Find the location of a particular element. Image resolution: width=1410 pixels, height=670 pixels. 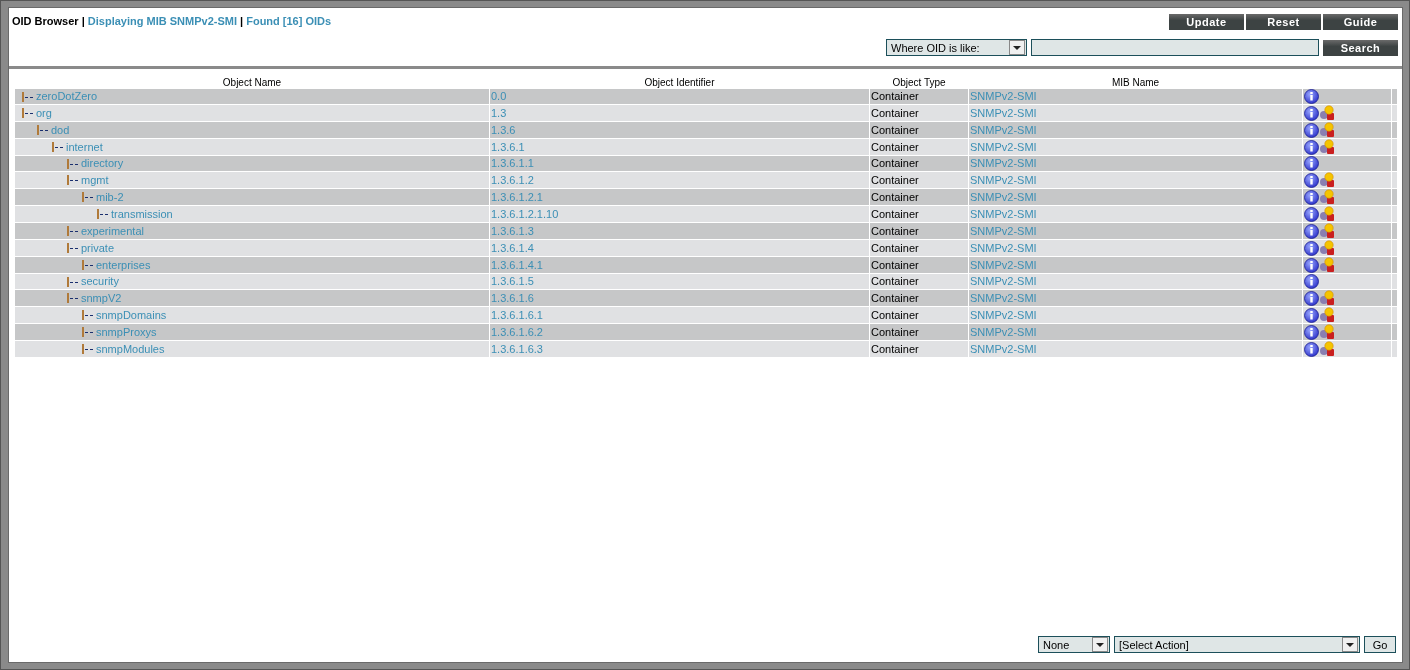

oid-link: 1.3.6.1.4 is located at coordinates (512, 247).